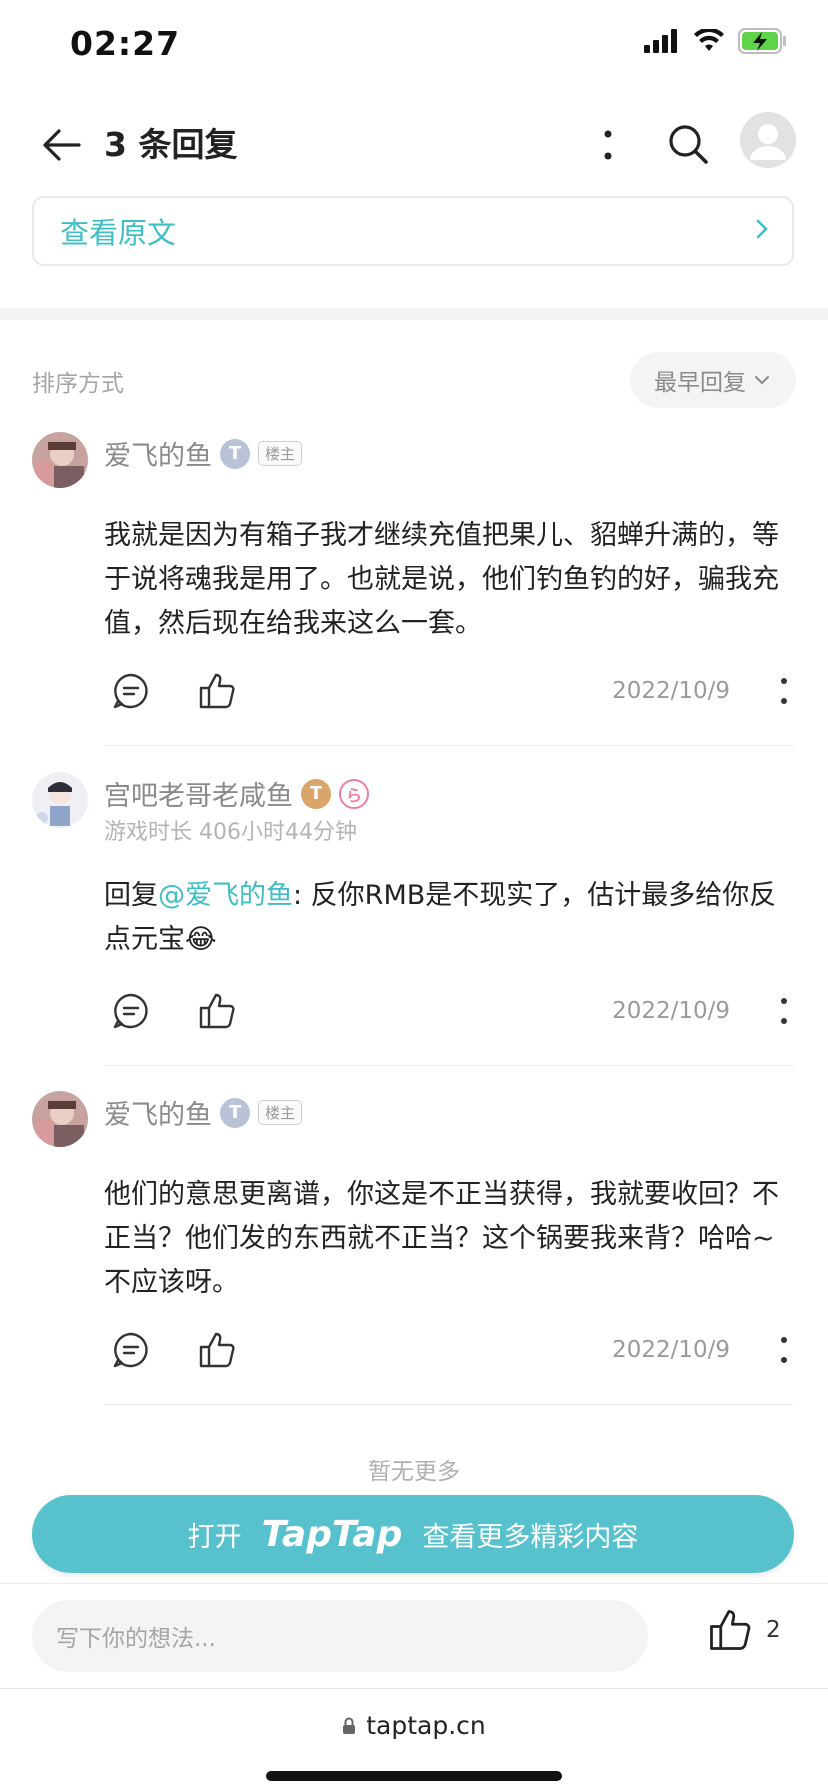 Image resolution: width=828 pixels, height=1792 pixels. Describe the element at coordinates (78, 384) in the screenshot. I see `sort-label: 排序方式` at that location.